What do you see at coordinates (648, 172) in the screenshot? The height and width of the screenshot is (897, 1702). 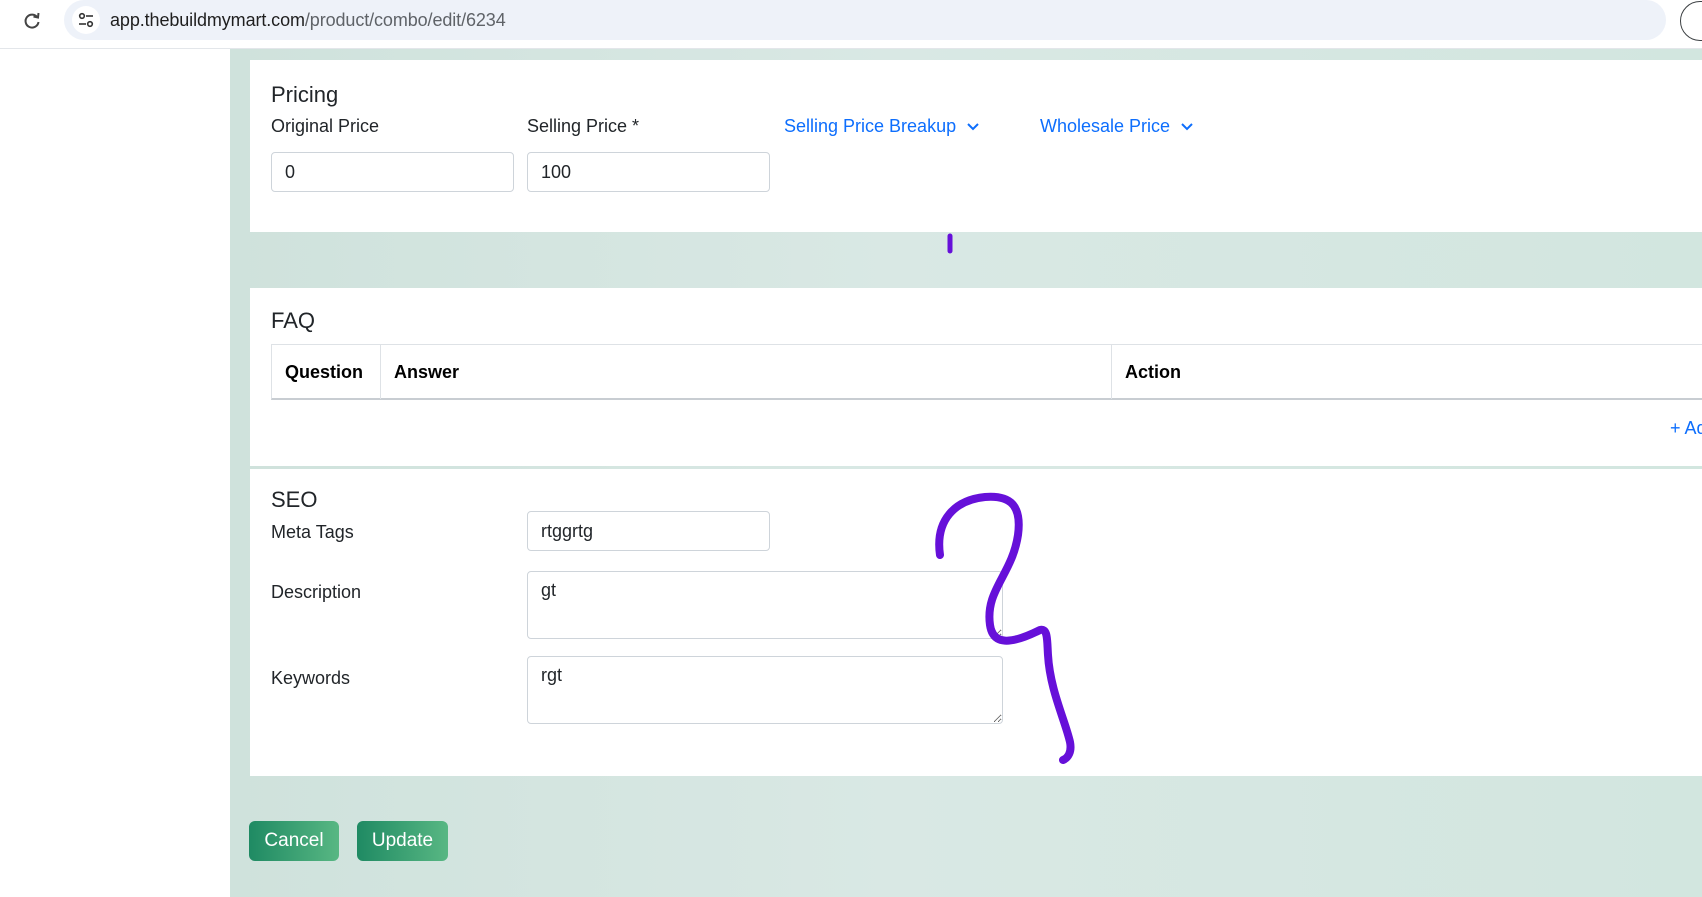 I see `selling-price-input` at bounding box center [648, 172].